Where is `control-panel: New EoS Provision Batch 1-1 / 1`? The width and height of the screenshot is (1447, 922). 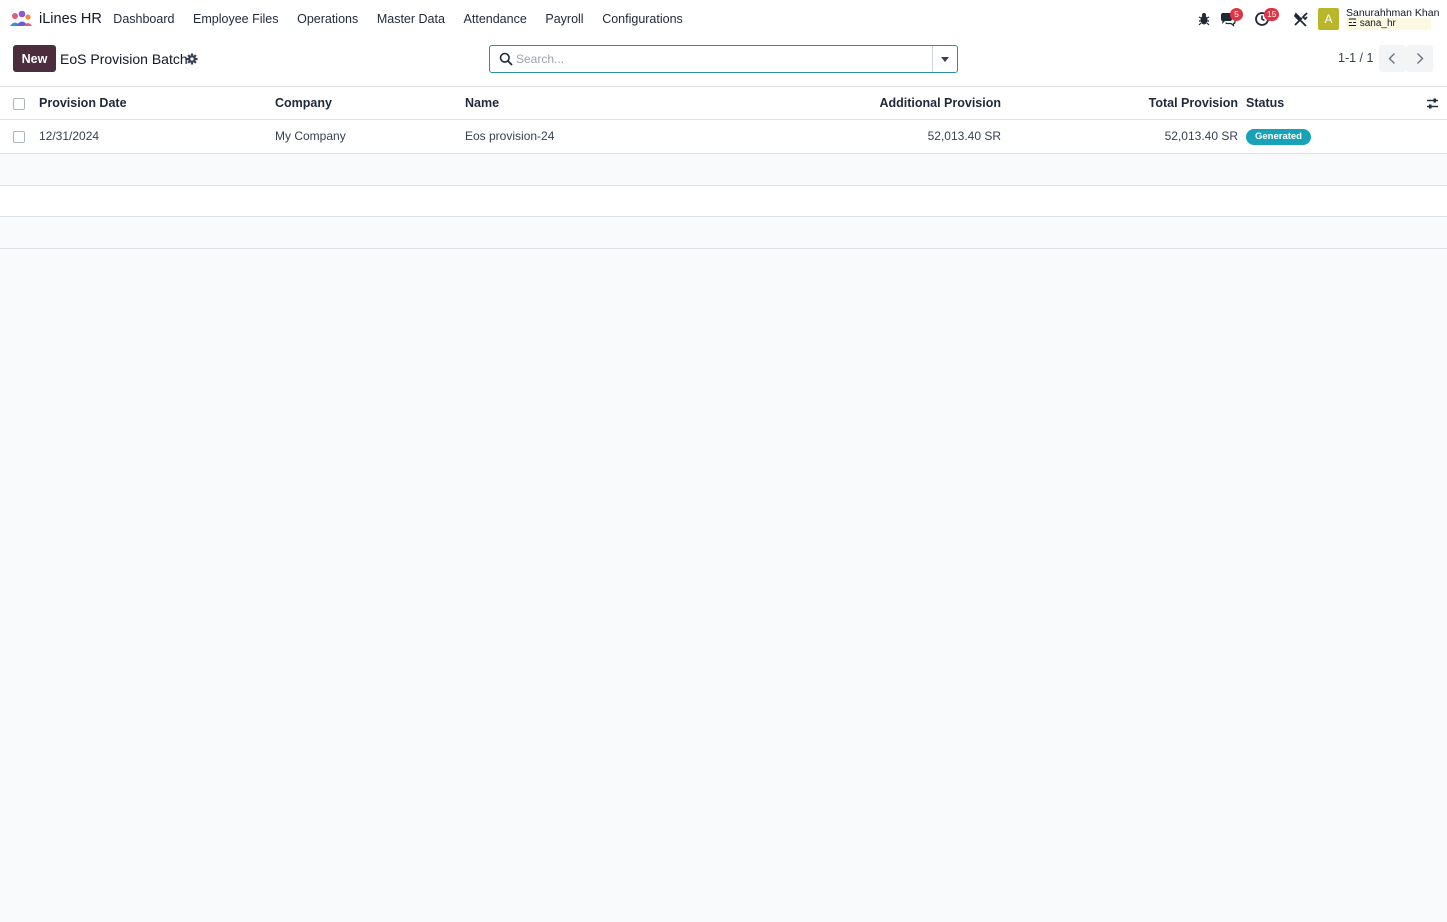 control-panel: New EoS Provision Batch 1-1 / 1 is located at coordinates (723, 62).